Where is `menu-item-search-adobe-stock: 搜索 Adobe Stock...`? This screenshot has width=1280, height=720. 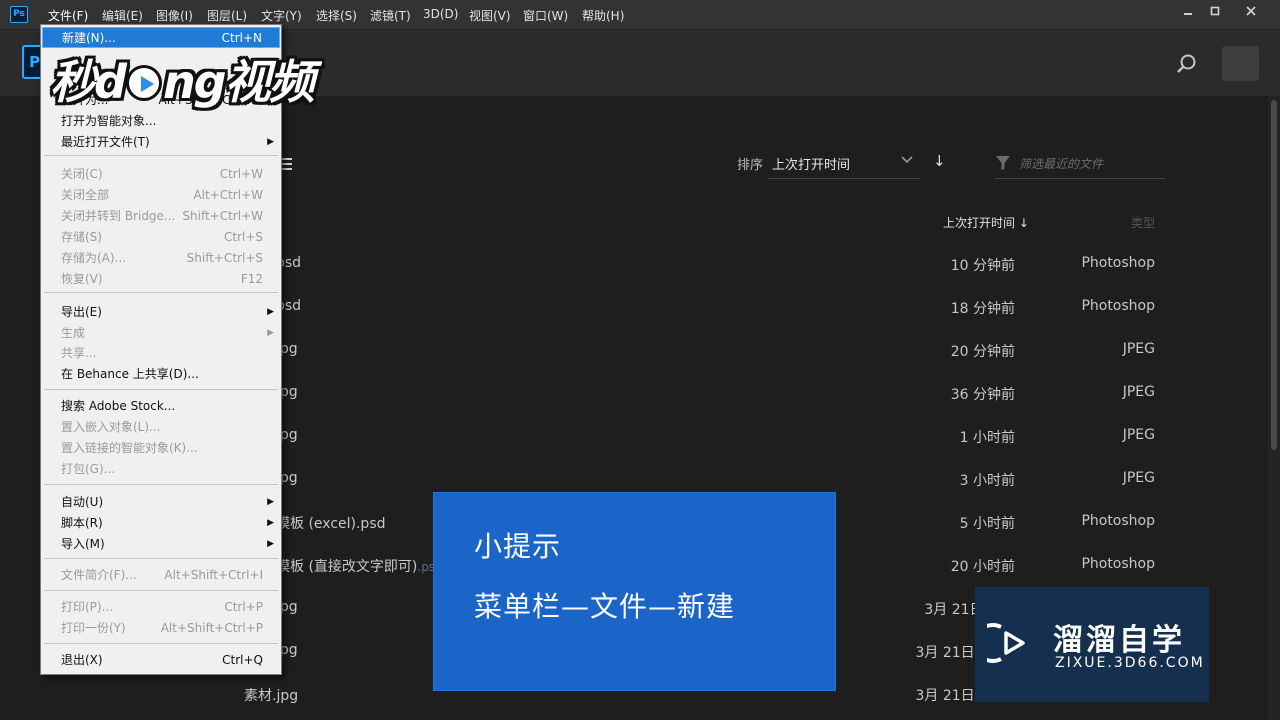 menu-item-search-adobe-stock: 搜索 Adobe Stock... is located at coordinates (161, 406).